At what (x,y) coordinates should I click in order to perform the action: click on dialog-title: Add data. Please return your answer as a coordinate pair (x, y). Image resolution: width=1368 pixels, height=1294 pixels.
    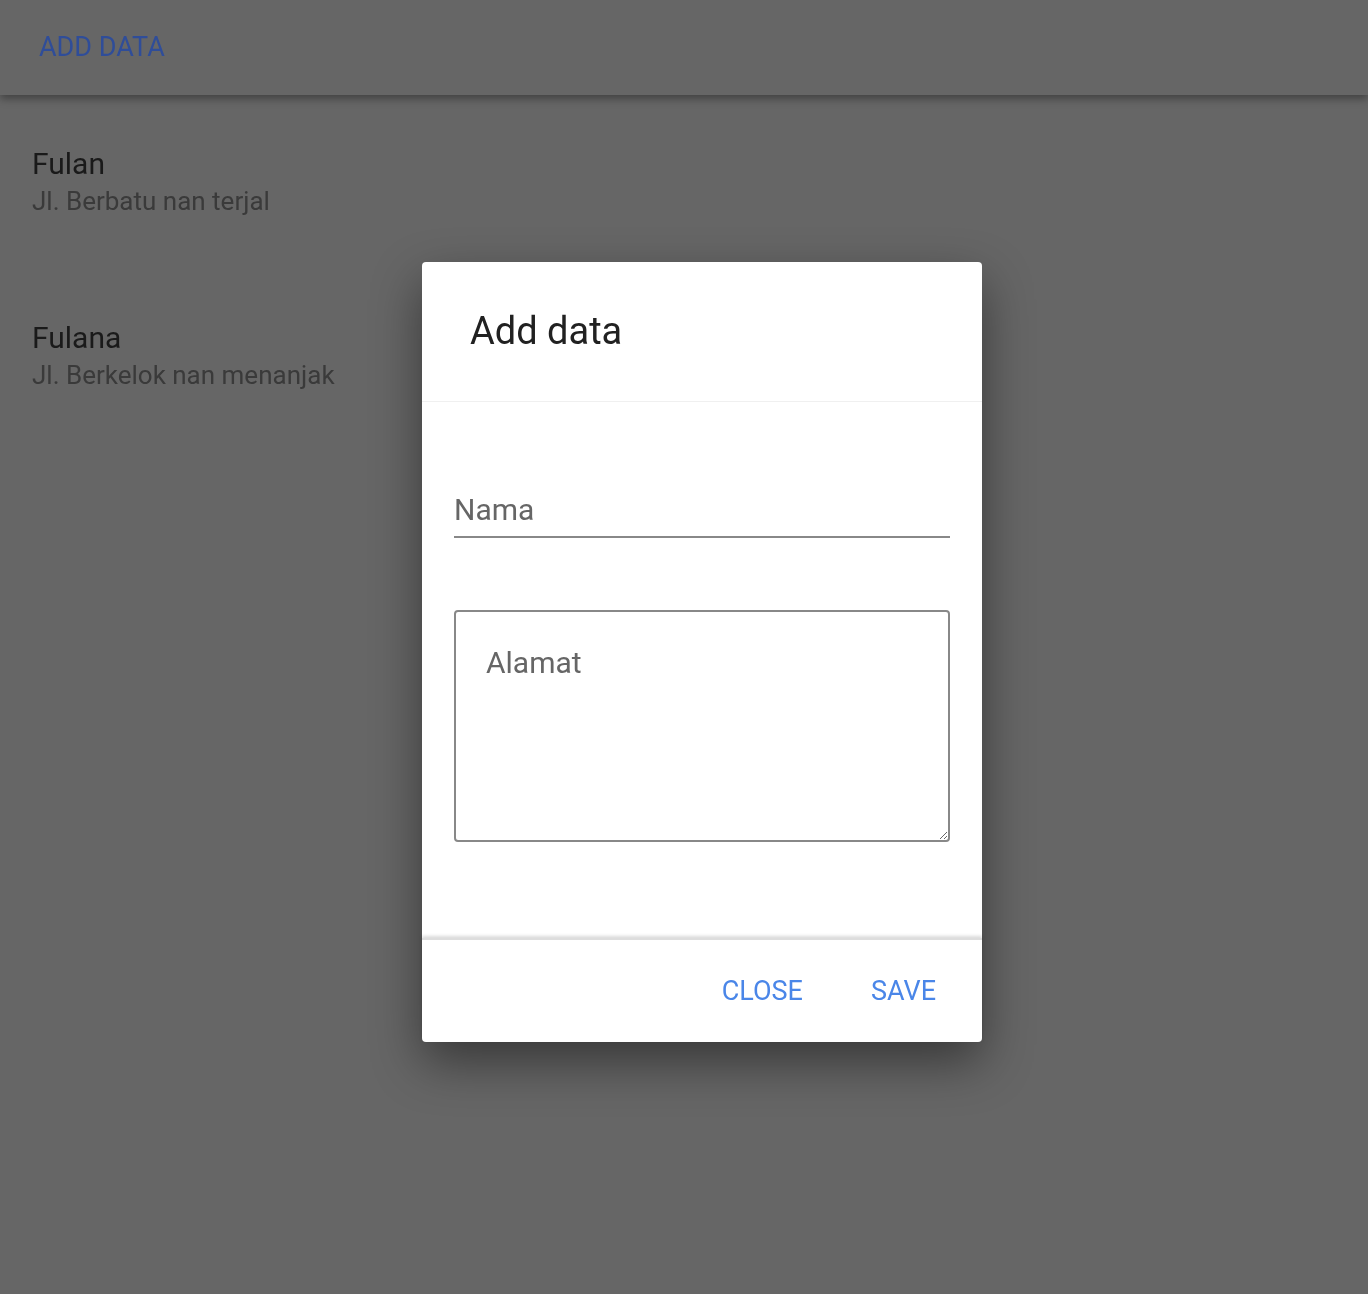
    Looking at the image, I should click on (546, 331).